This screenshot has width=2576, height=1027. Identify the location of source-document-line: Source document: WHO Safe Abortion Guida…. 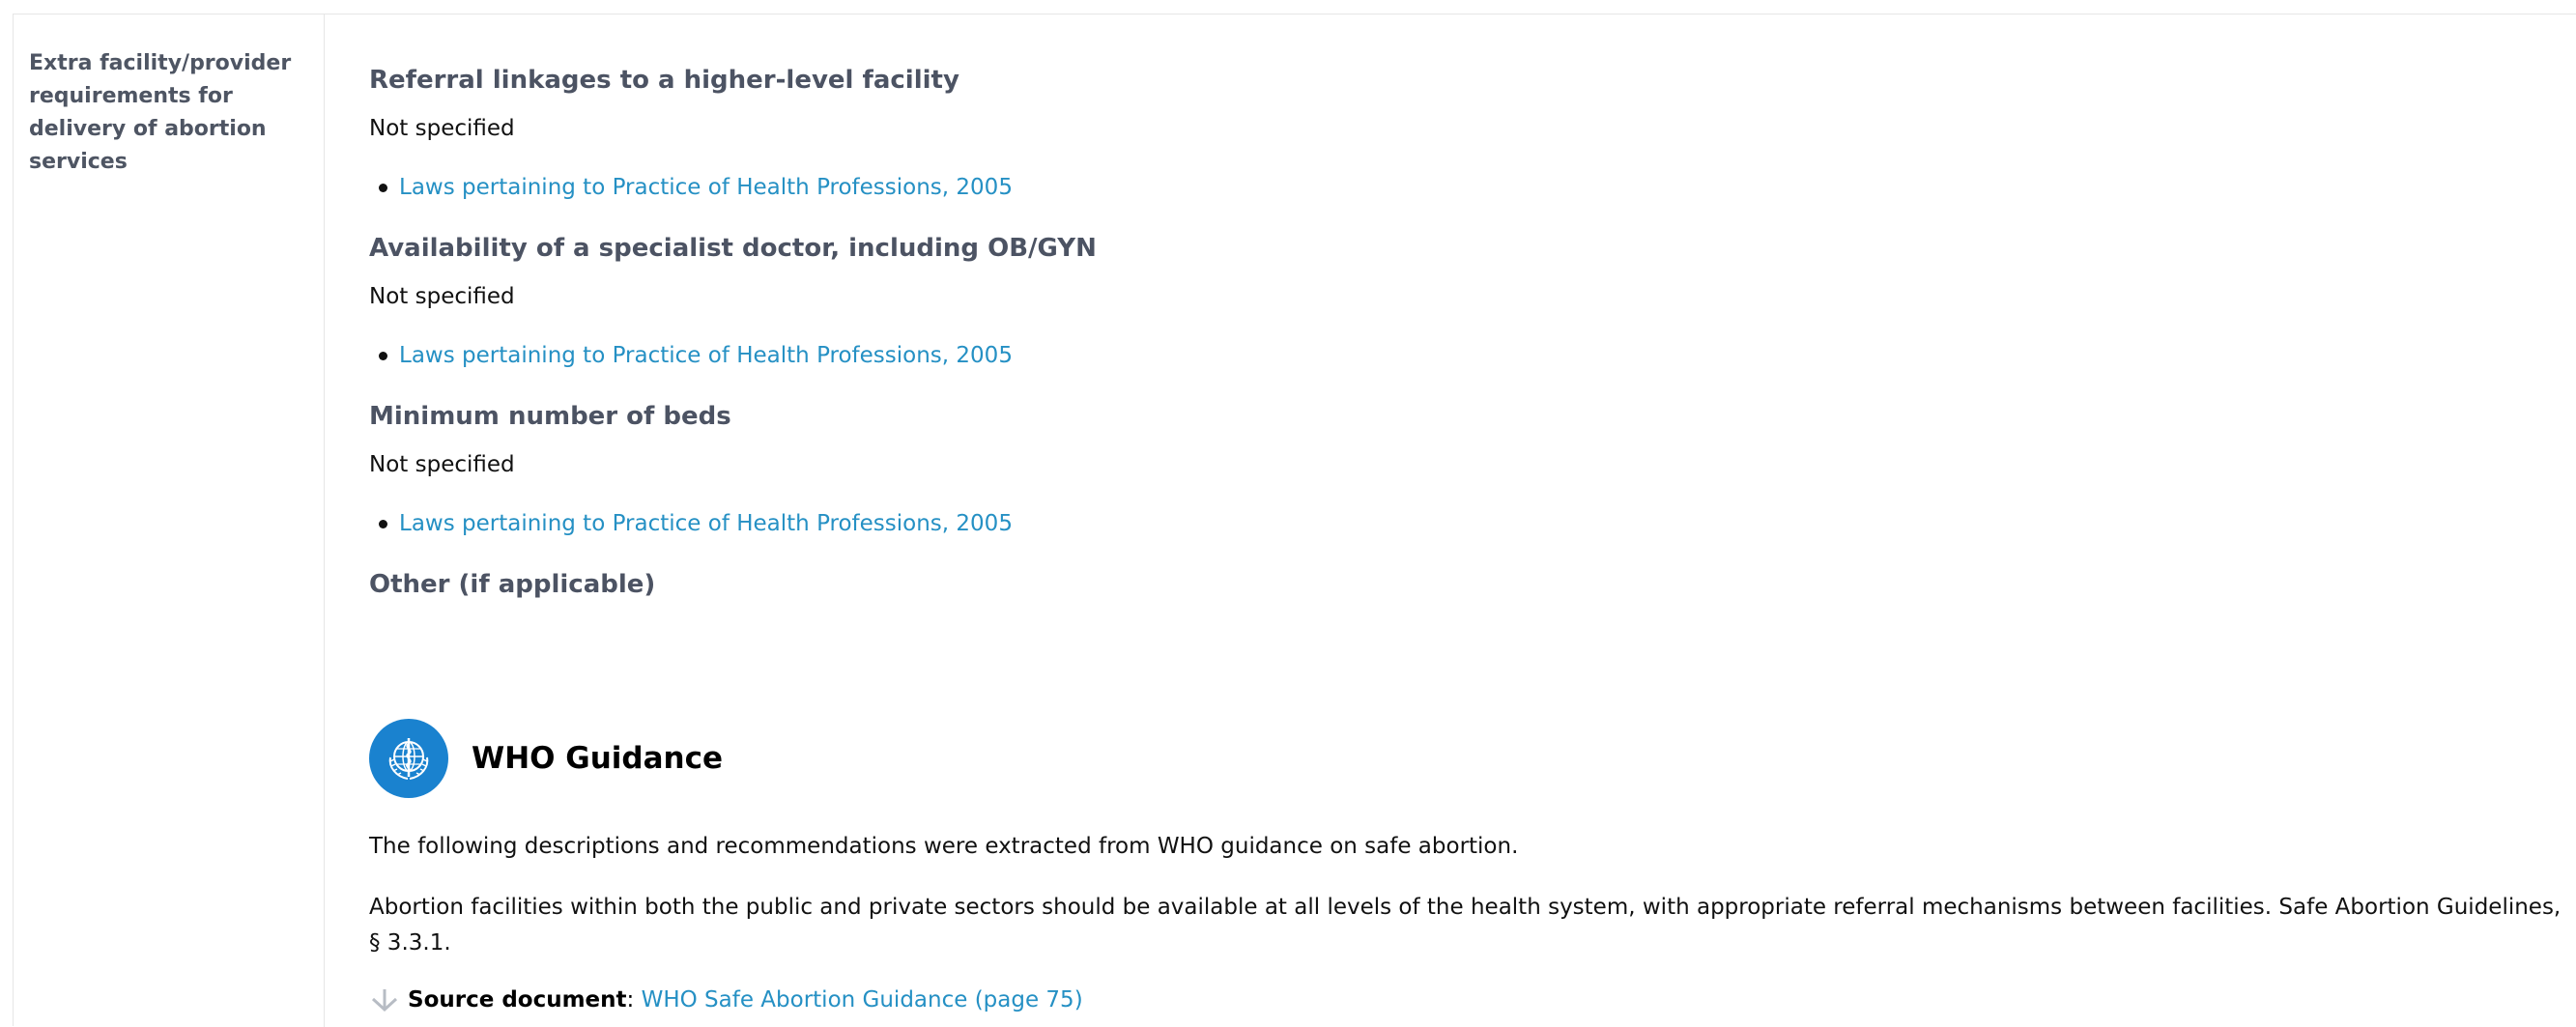
(726, 1000).